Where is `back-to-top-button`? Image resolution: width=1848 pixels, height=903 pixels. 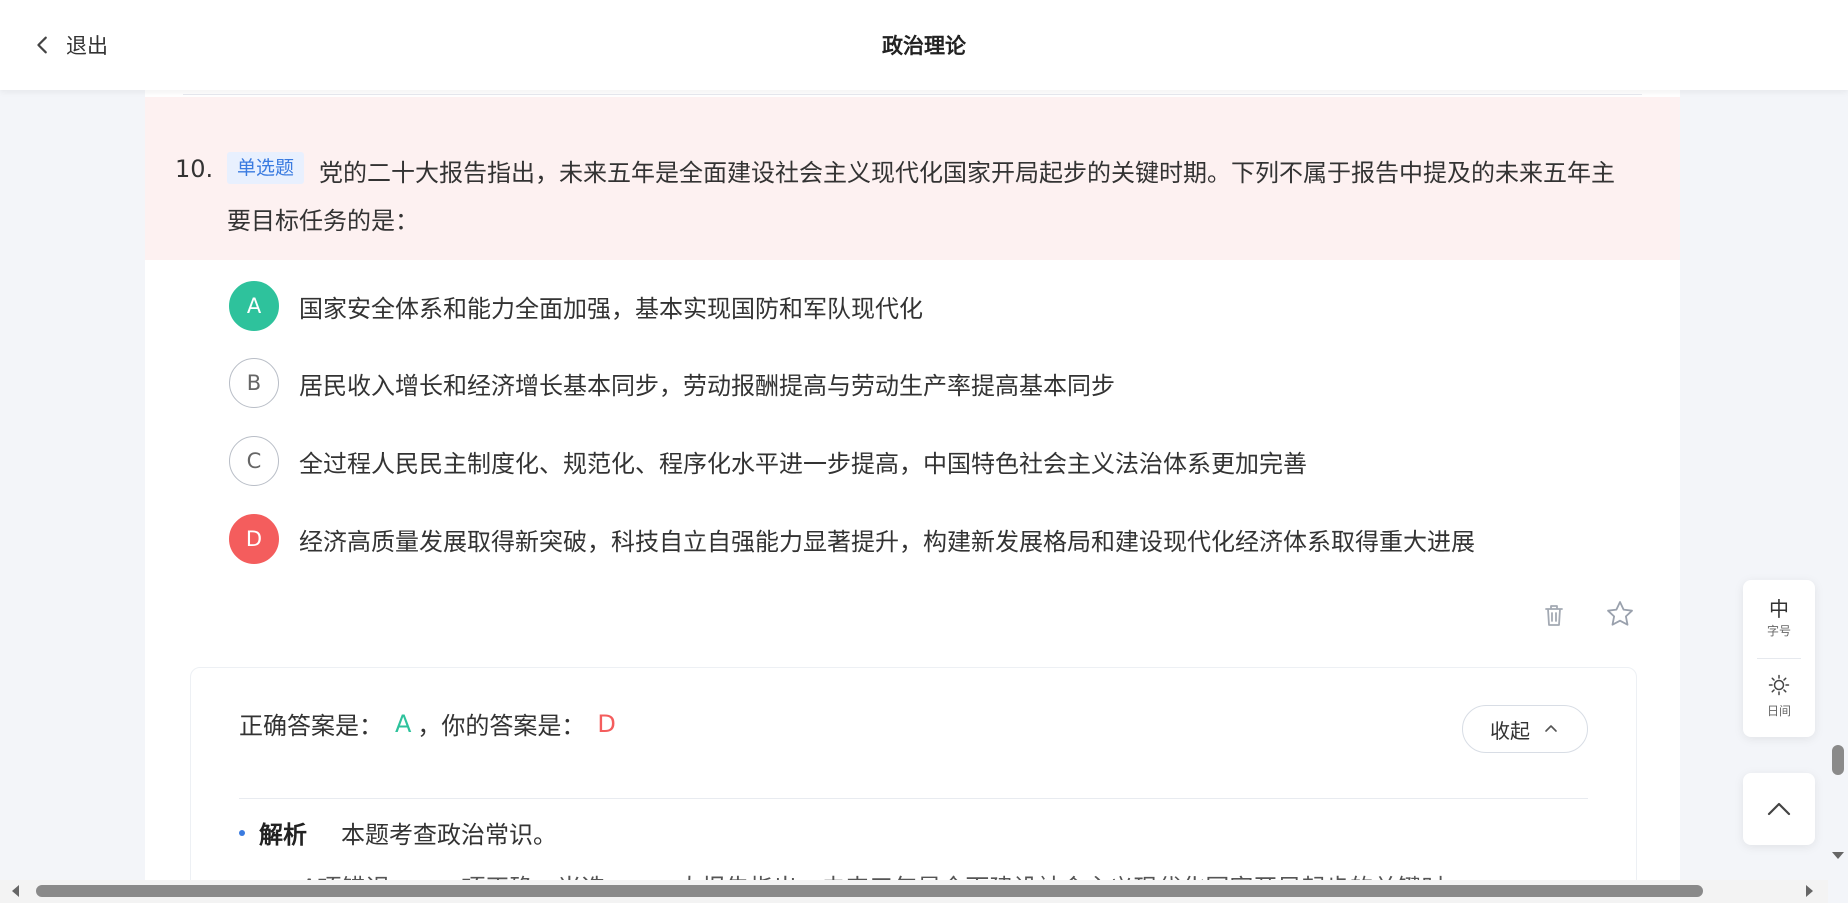
back-to-top-button is located at coordinates (1779, 809).